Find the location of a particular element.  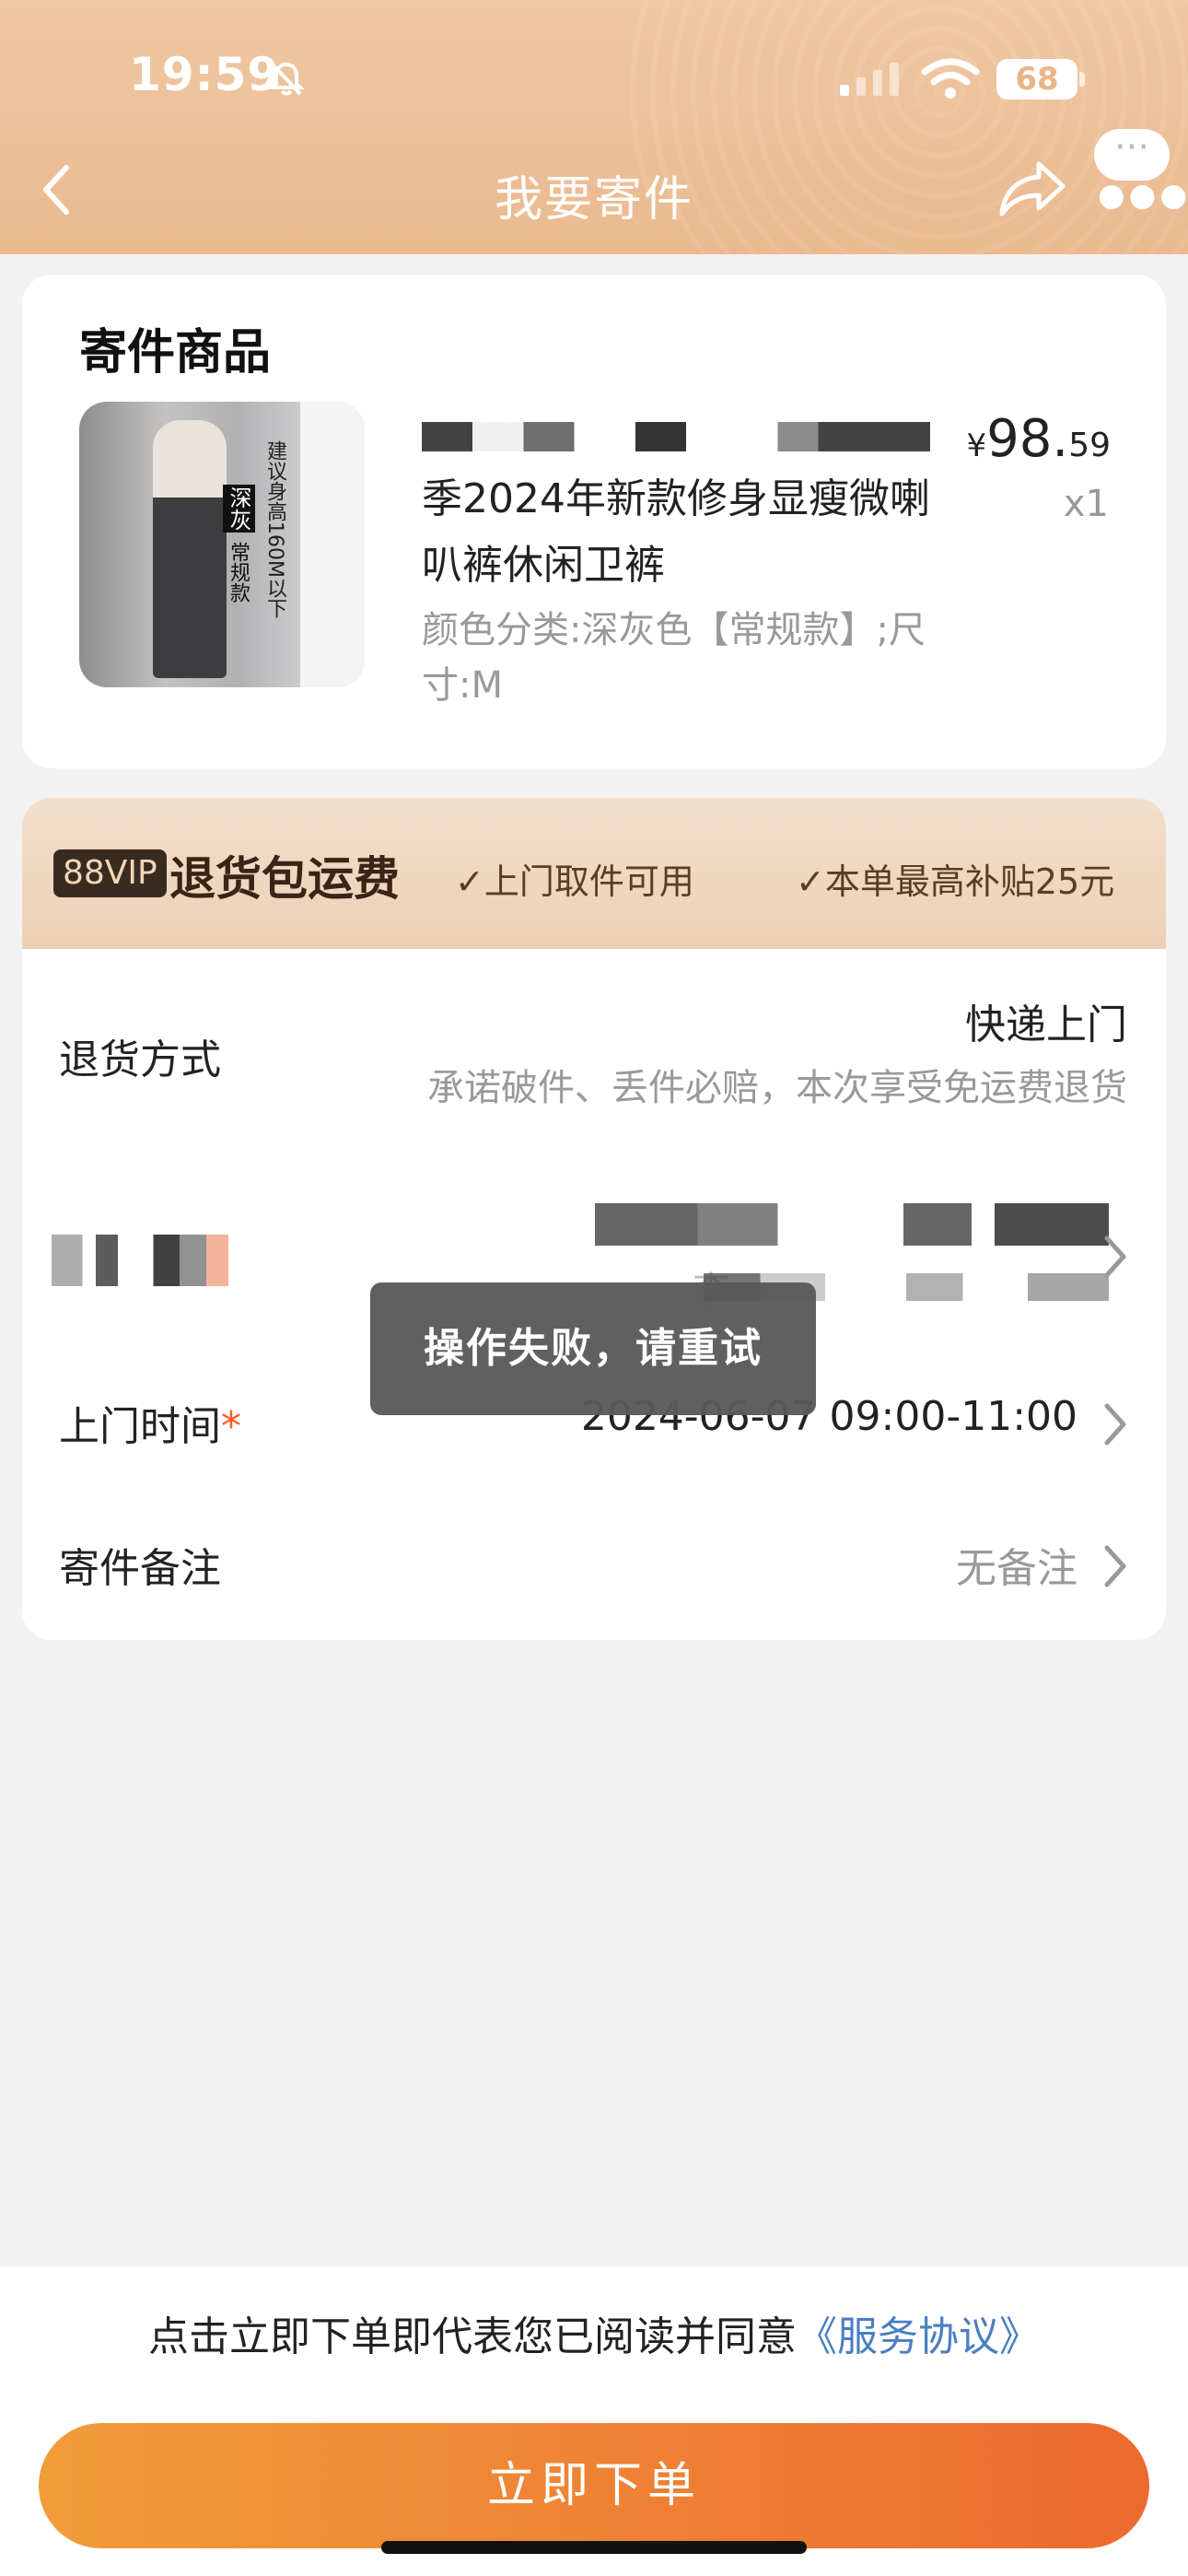

error-toast: 操作失败，请重试 is located at coordinates (593, 1348).